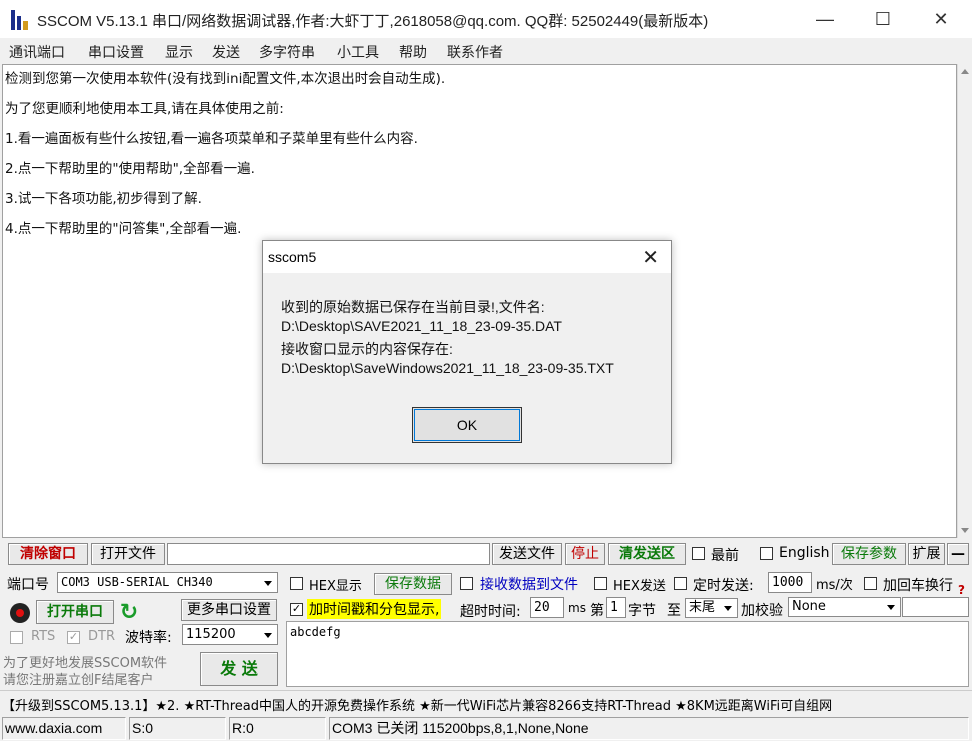 This screenshot has height=741, width=972. What do you see at coordinates (935, 607) in the screenshot?
I see `checksum-result-field` at bounding box center [935, 607].